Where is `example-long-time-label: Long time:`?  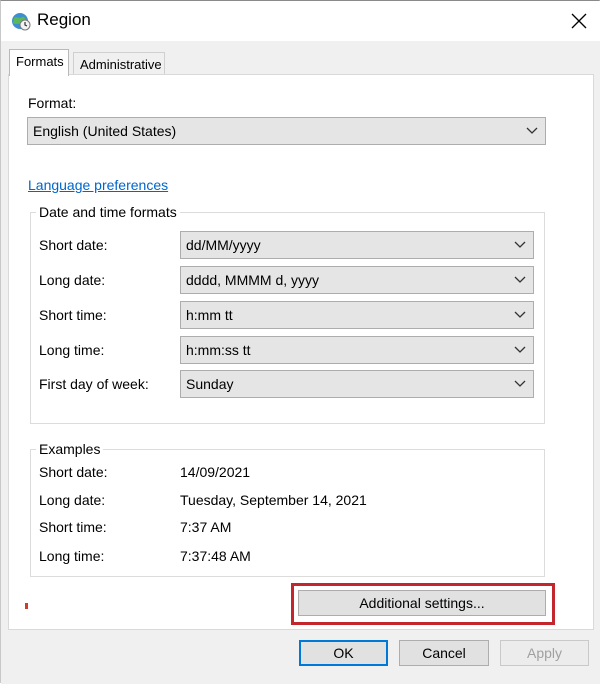 example-long-time-label: Long time: is located at coordinates (72, 556).